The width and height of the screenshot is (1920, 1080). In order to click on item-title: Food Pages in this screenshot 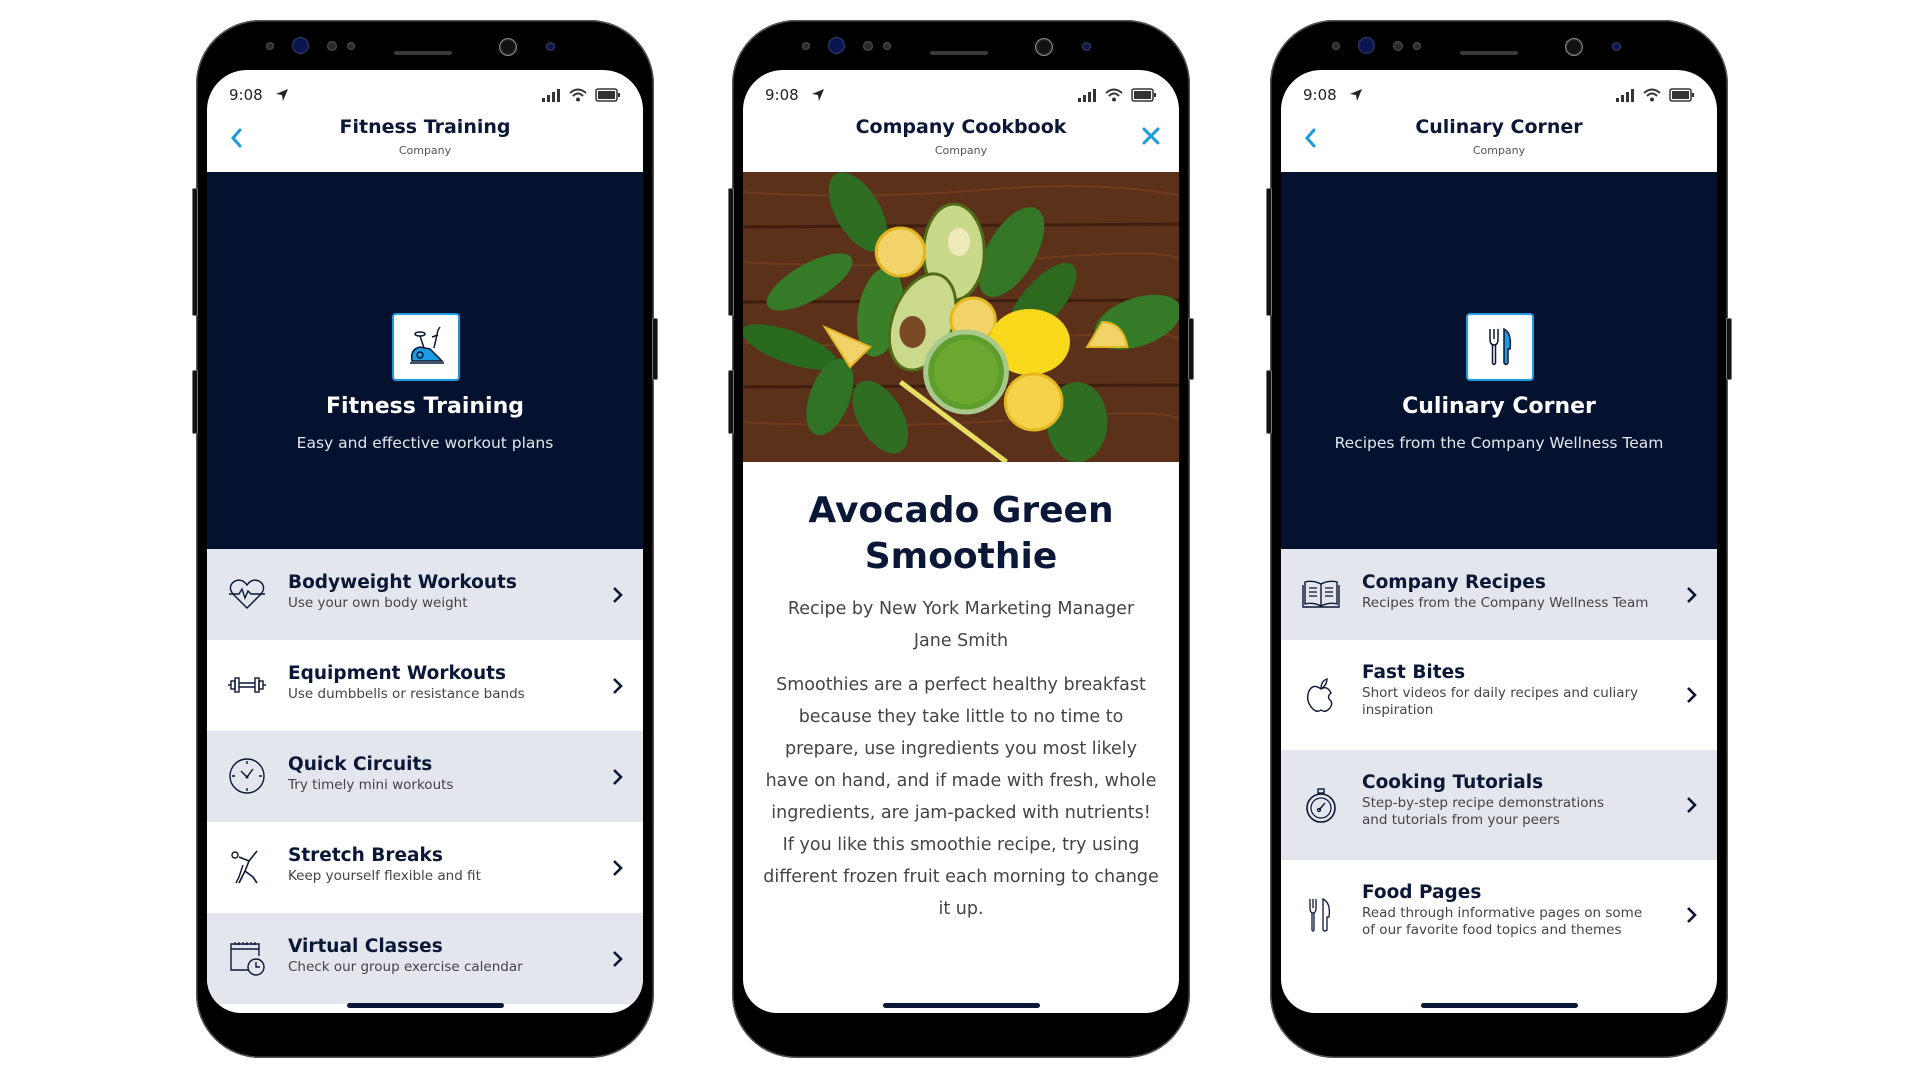, I will do `click(1422, 892)`.